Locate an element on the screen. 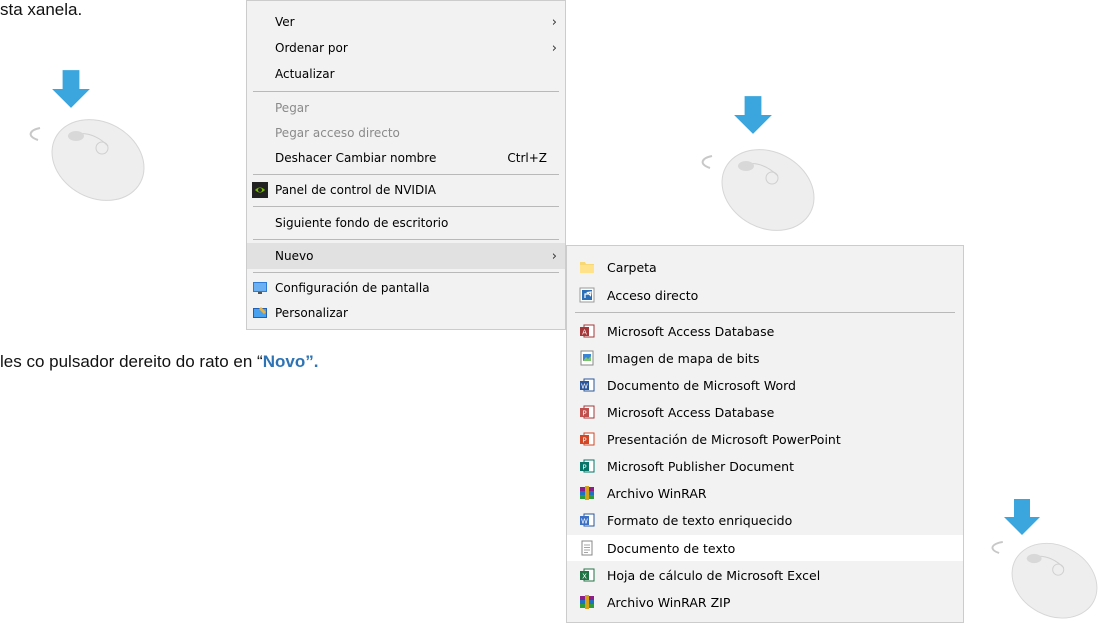 This screenshot has height=625, width=1105. menu-item-ordenar-por: Ordenar por › is located at coordinates (406, 48).